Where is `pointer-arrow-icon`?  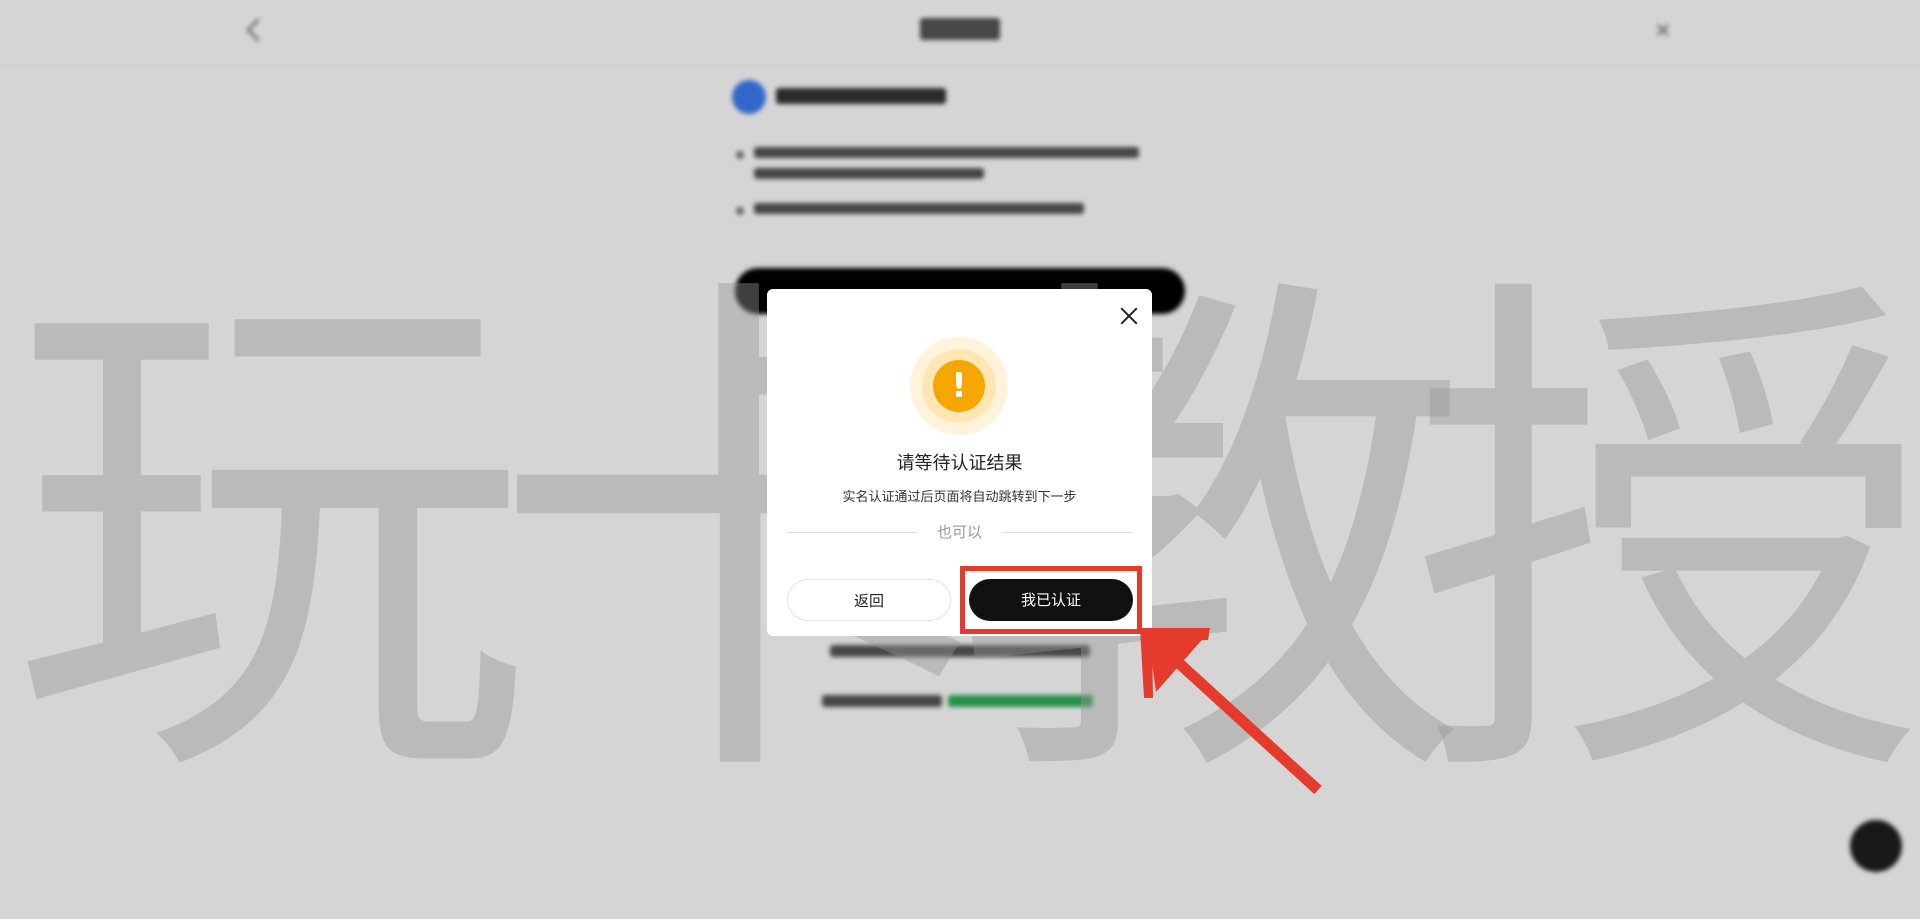 pointer-arrow-icon is located at coordinates (1231, 711).